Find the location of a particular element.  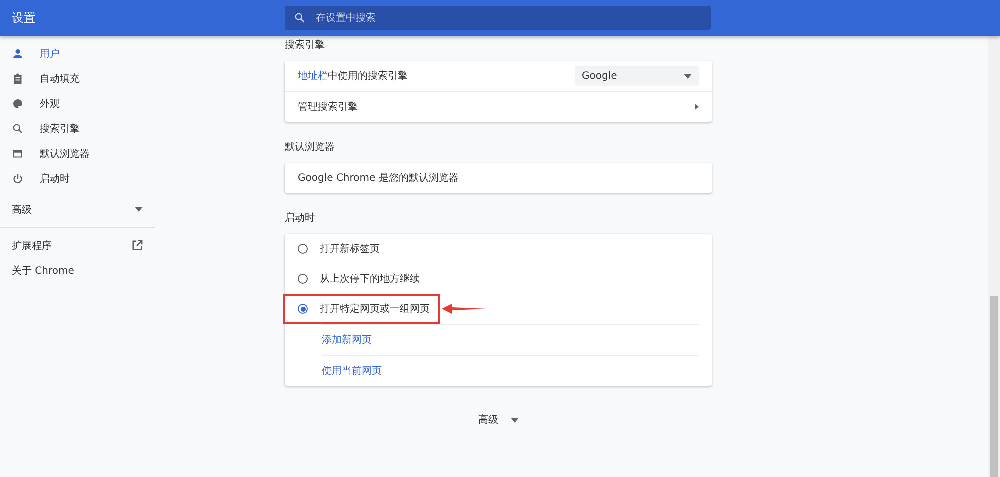

browser-window-icon is located at coordinates (18, 154).